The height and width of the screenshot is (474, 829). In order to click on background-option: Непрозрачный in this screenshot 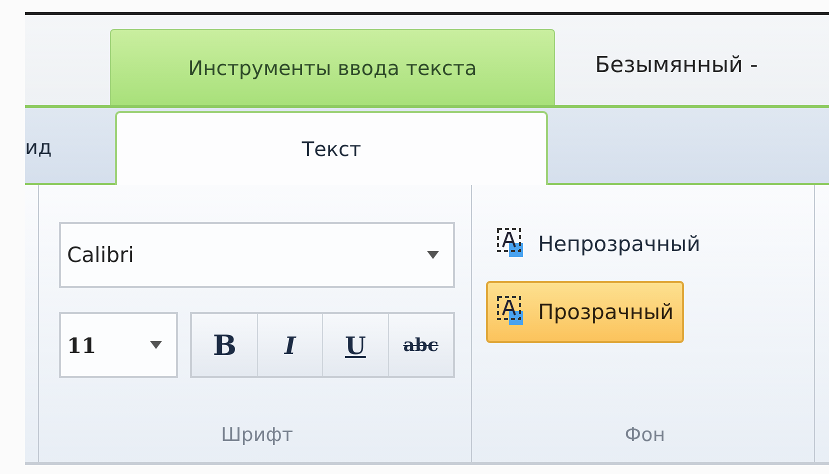, I will do `click(598, 244)`.